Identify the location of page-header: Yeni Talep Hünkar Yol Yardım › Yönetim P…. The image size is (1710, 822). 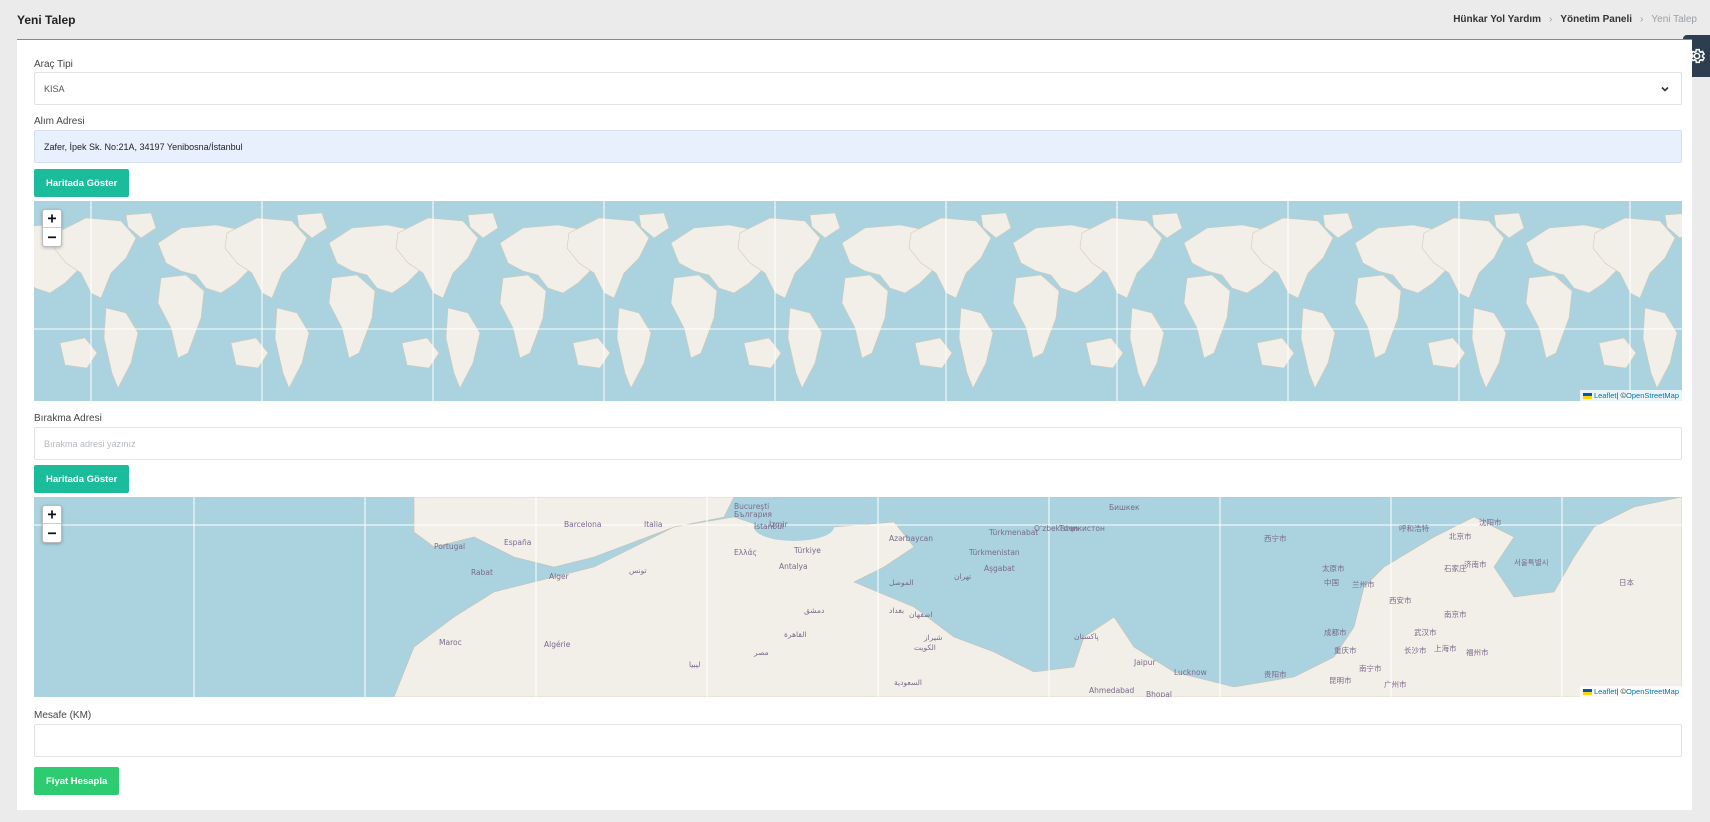
(855, 20).